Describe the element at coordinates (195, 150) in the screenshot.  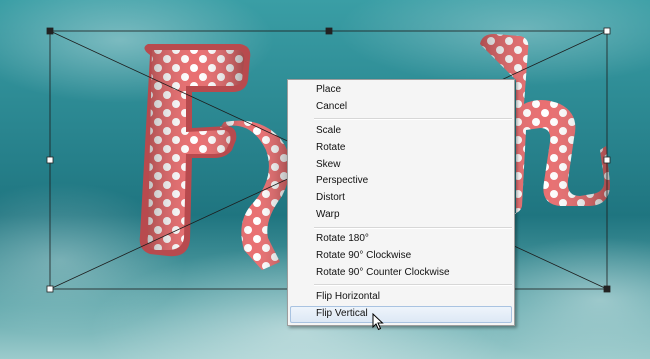
I see `letter-f-3d` at that location.